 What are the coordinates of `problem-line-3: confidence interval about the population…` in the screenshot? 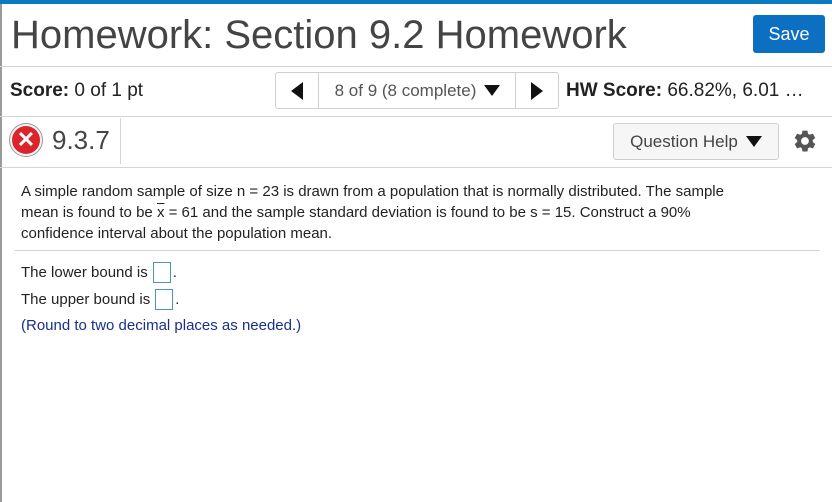 It's located at (177, 233).